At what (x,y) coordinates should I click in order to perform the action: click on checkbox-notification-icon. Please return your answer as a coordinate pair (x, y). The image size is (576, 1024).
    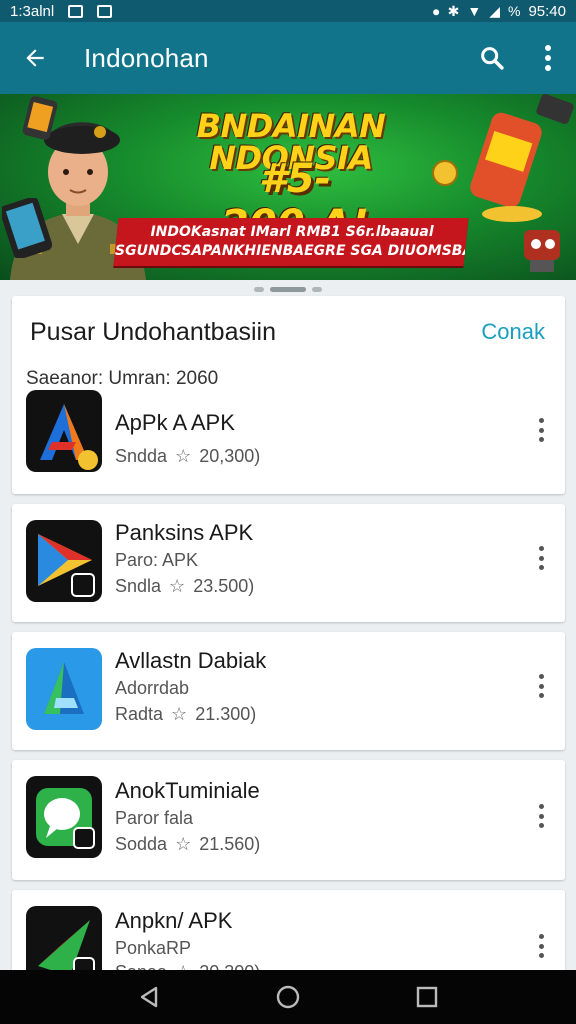
    Looking at the image, I should click on (105, 11).